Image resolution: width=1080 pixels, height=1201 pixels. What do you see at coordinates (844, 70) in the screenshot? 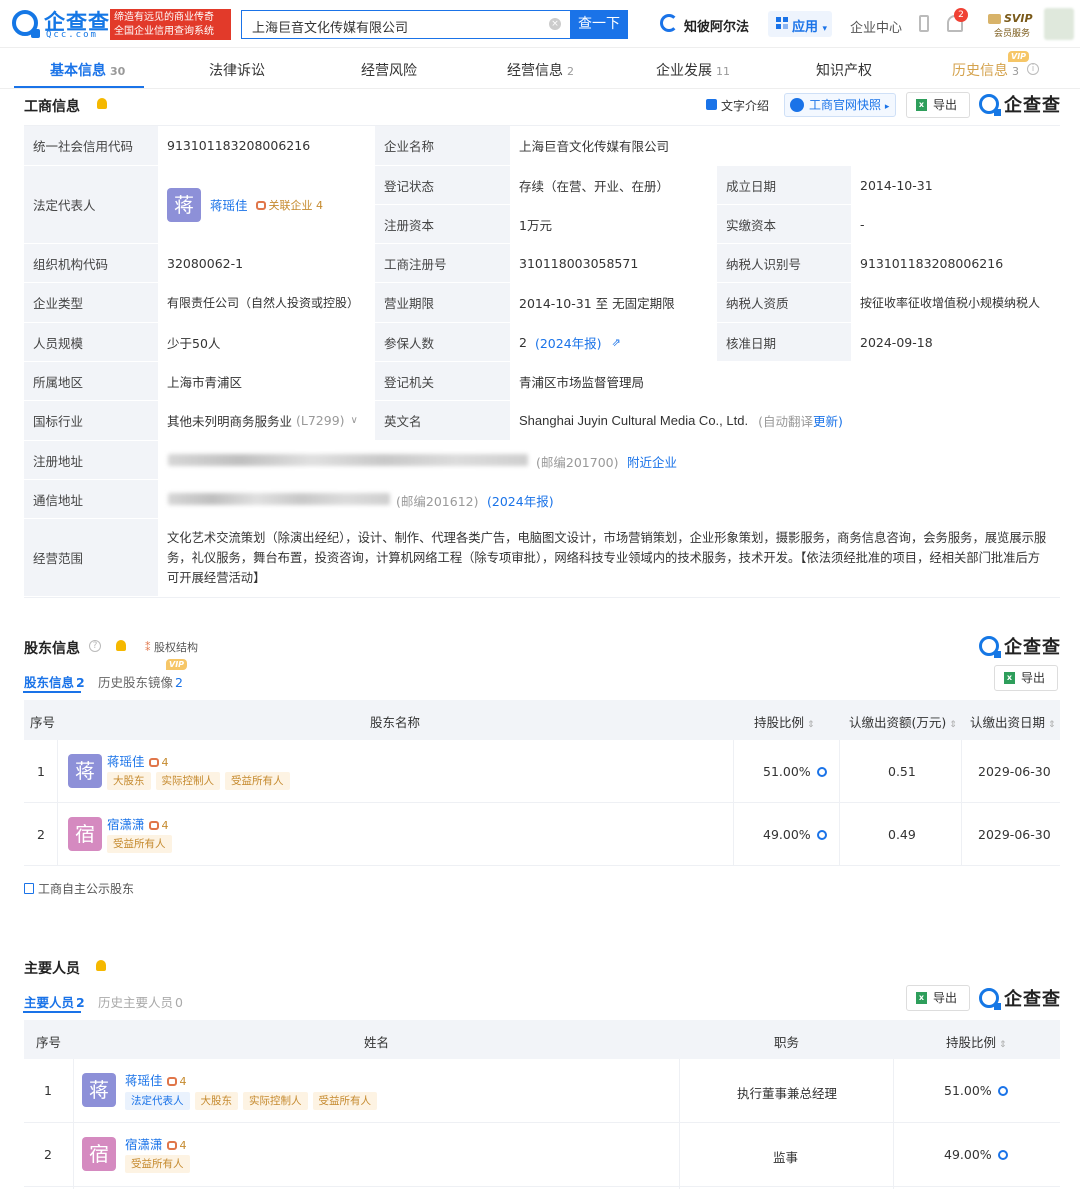
I see `tab-intellectual-property: 知识产权` at bounding box center [844, 70].